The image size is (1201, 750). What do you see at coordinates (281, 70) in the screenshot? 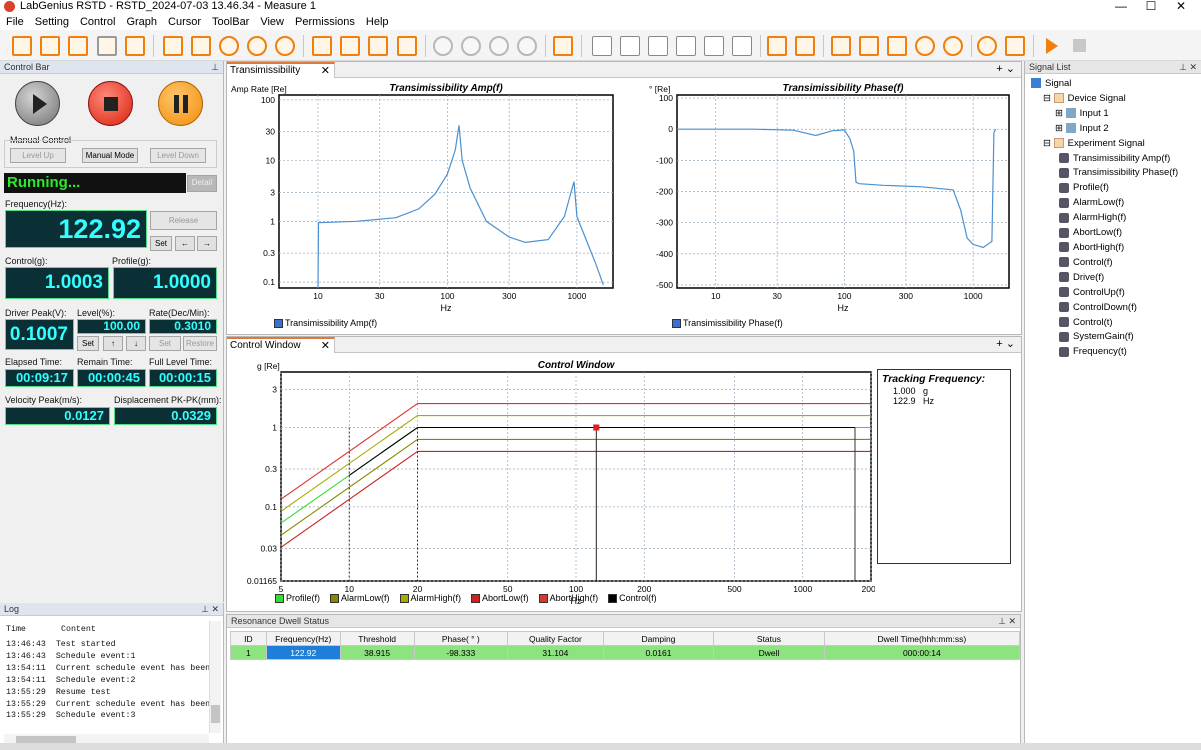
I see `tab-transmissibility: Transimissibility ✕` at bounding box center [281, 70].